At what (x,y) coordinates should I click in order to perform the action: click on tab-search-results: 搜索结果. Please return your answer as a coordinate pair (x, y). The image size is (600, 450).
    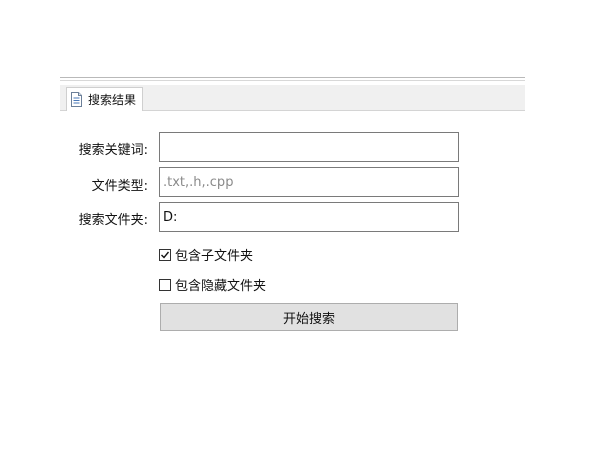
    Looking at the image, I should click on (105, 99).